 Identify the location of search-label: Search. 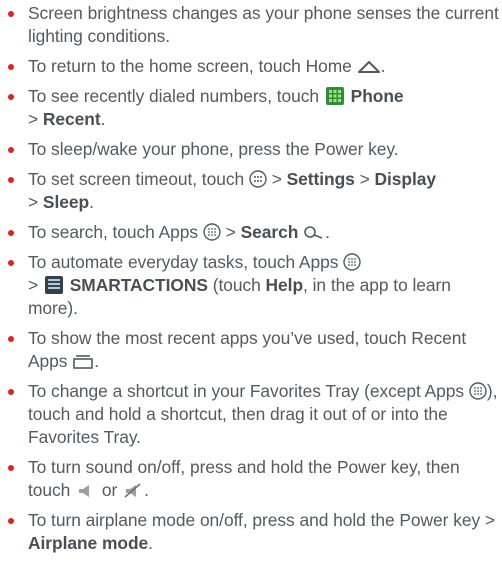
(269, 232).